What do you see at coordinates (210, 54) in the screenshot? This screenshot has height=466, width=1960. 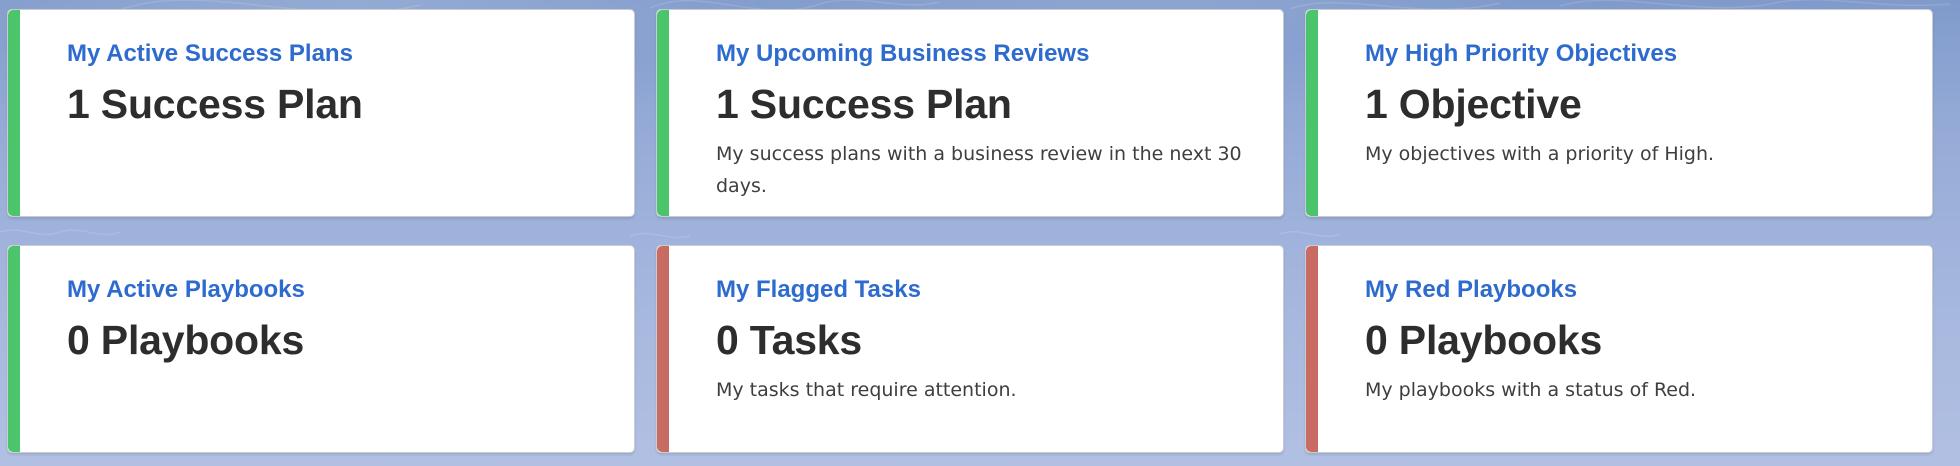 I see `card-title-link: My Active Success Plans` at bounding box center [210, 54].